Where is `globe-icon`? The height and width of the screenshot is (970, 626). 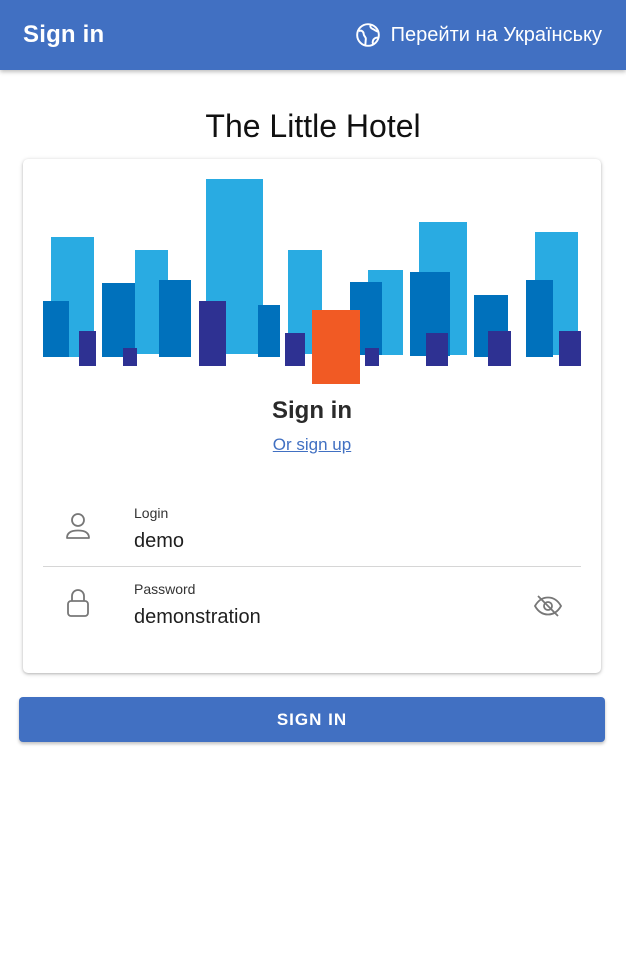 globe-icon is located at coordinates (368, 35).